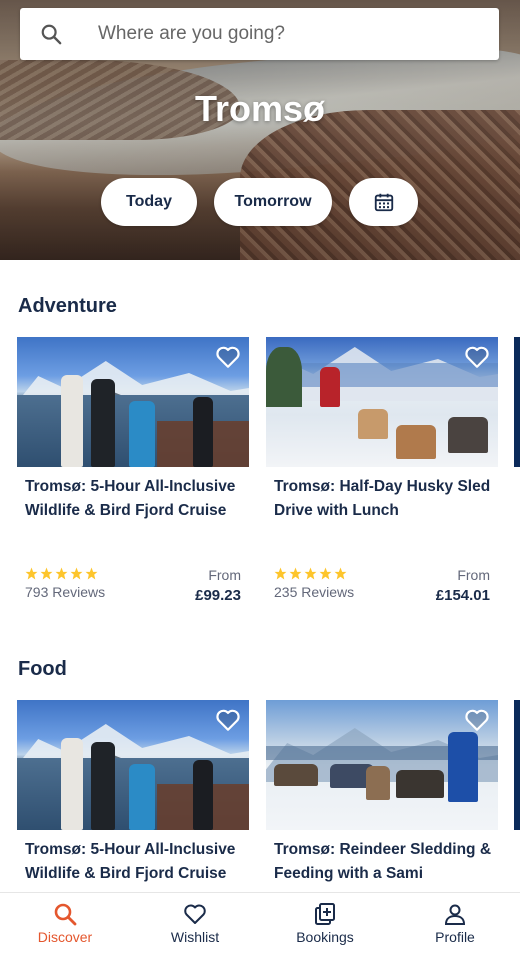 The height and width of the screenshot is (953, 520). Describe the element at coordinates (195, 914) in the screenshot. I see `heart-icon` at that location.